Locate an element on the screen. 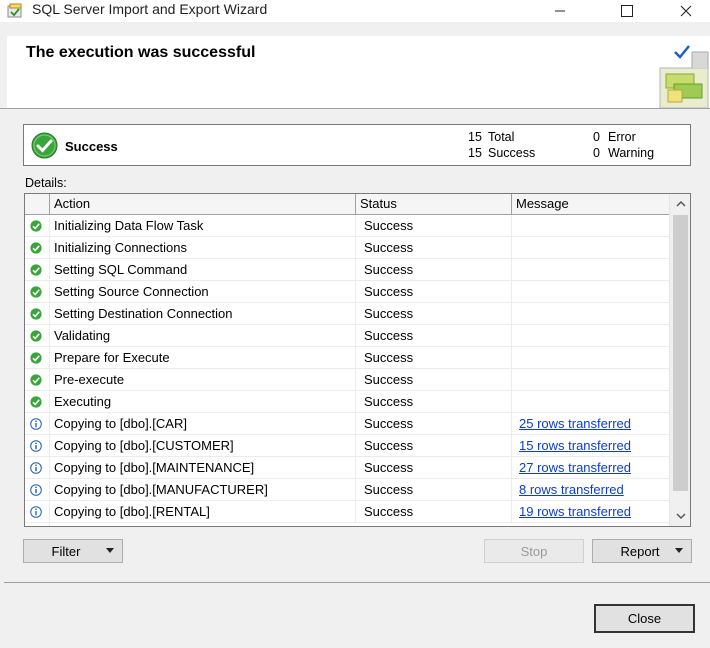  column-header-message: Message is located at coordinates (591, 204).